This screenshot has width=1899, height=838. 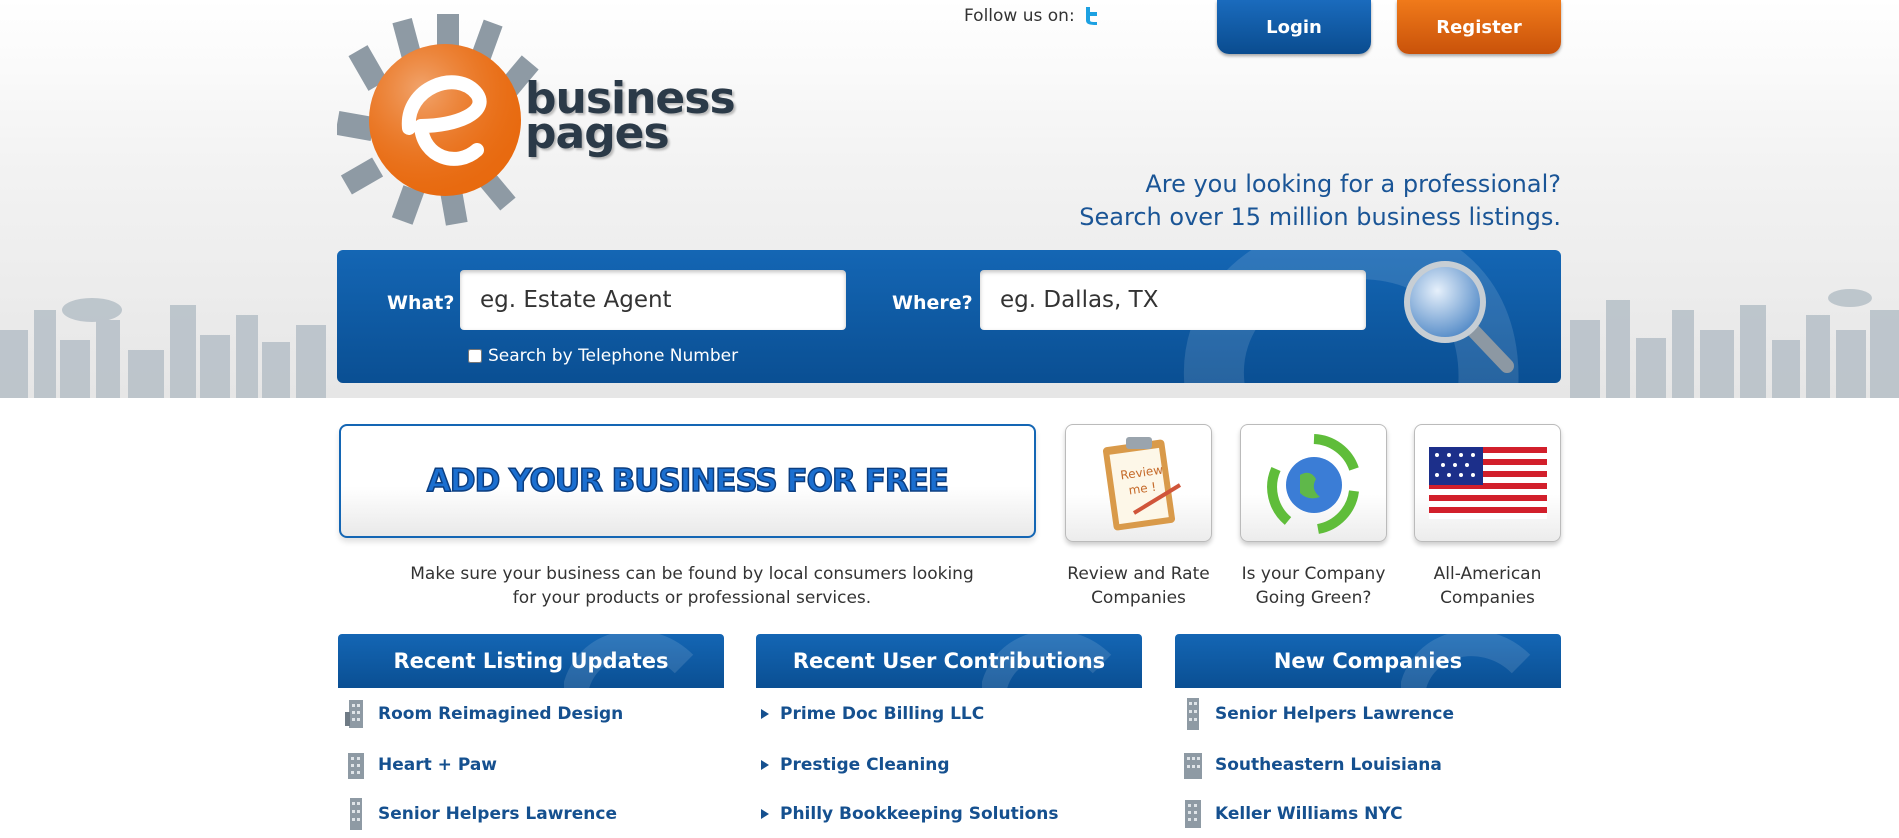 I want to click on new-companies-header: New Companies, so click(x=1368, y=661).